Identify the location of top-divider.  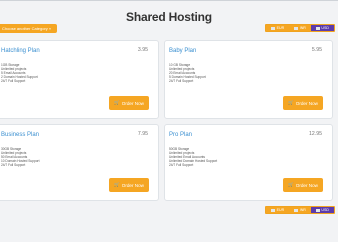
(169, 0).